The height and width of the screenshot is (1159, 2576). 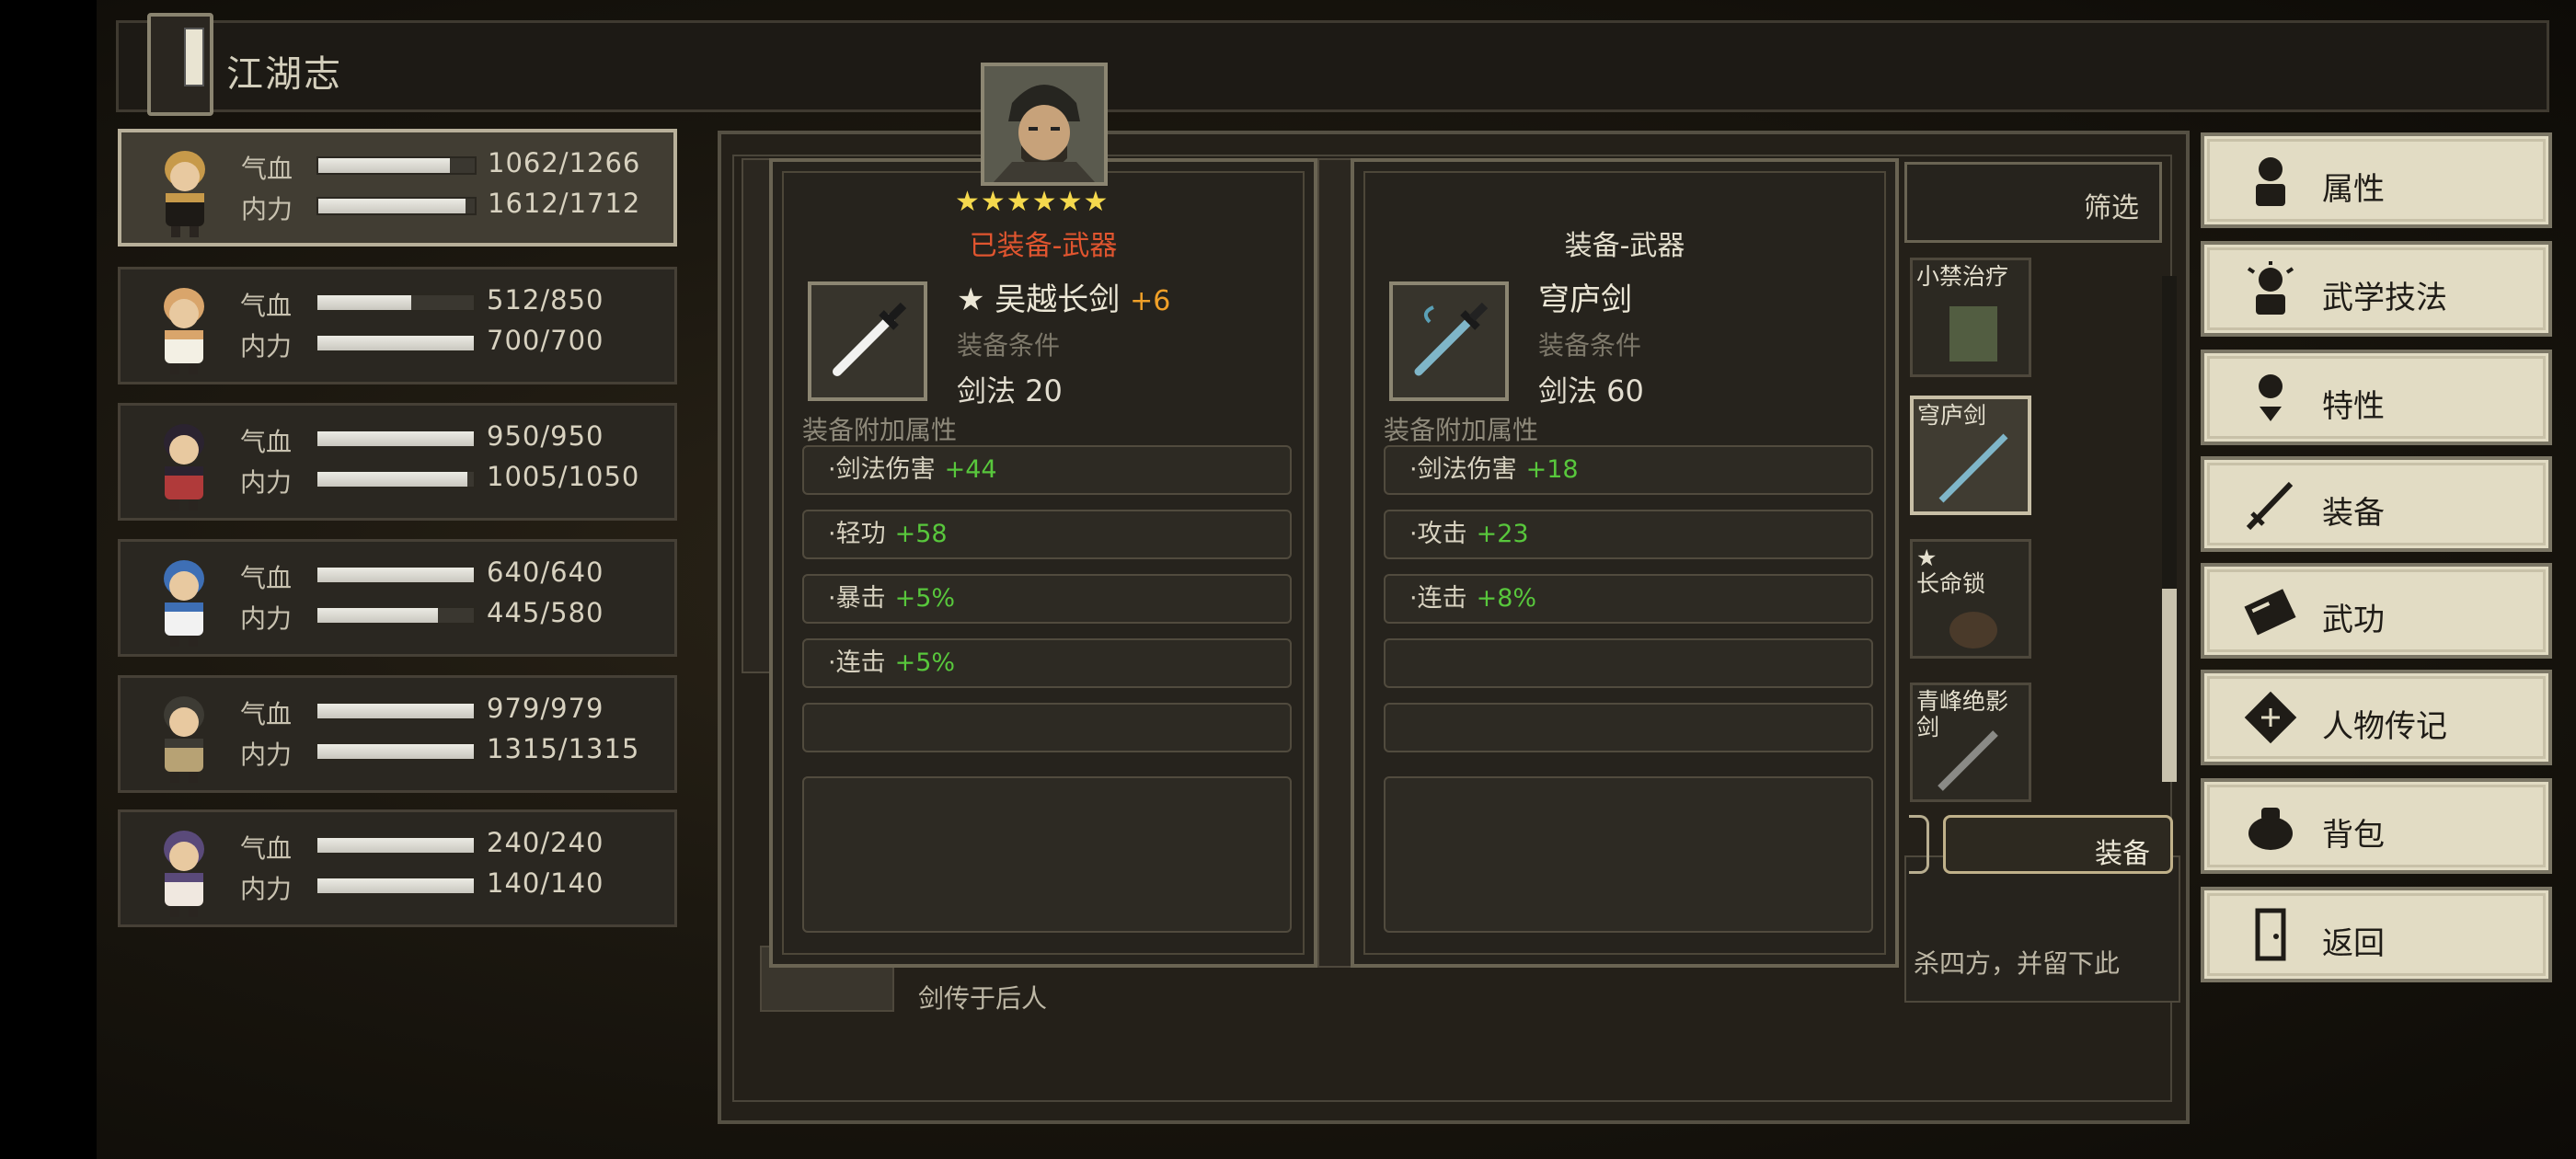 I want to click on skill-person-icon, so click(x=2270, y=288).